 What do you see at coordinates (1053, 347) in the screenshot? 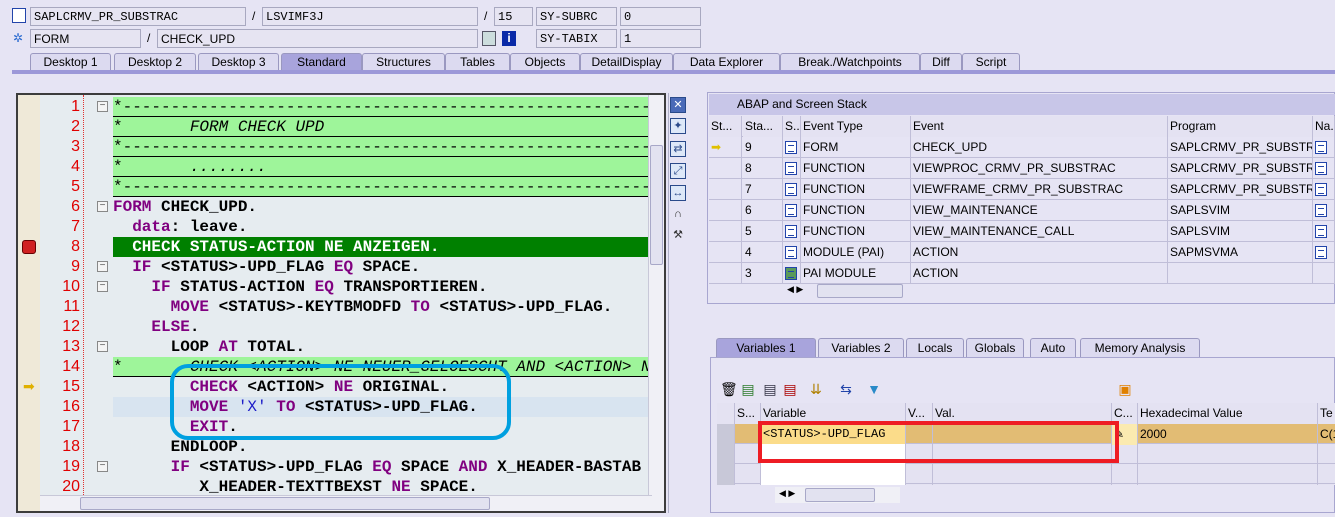
I see `tab-auto: Auto` at bounding box center [1053, 347].